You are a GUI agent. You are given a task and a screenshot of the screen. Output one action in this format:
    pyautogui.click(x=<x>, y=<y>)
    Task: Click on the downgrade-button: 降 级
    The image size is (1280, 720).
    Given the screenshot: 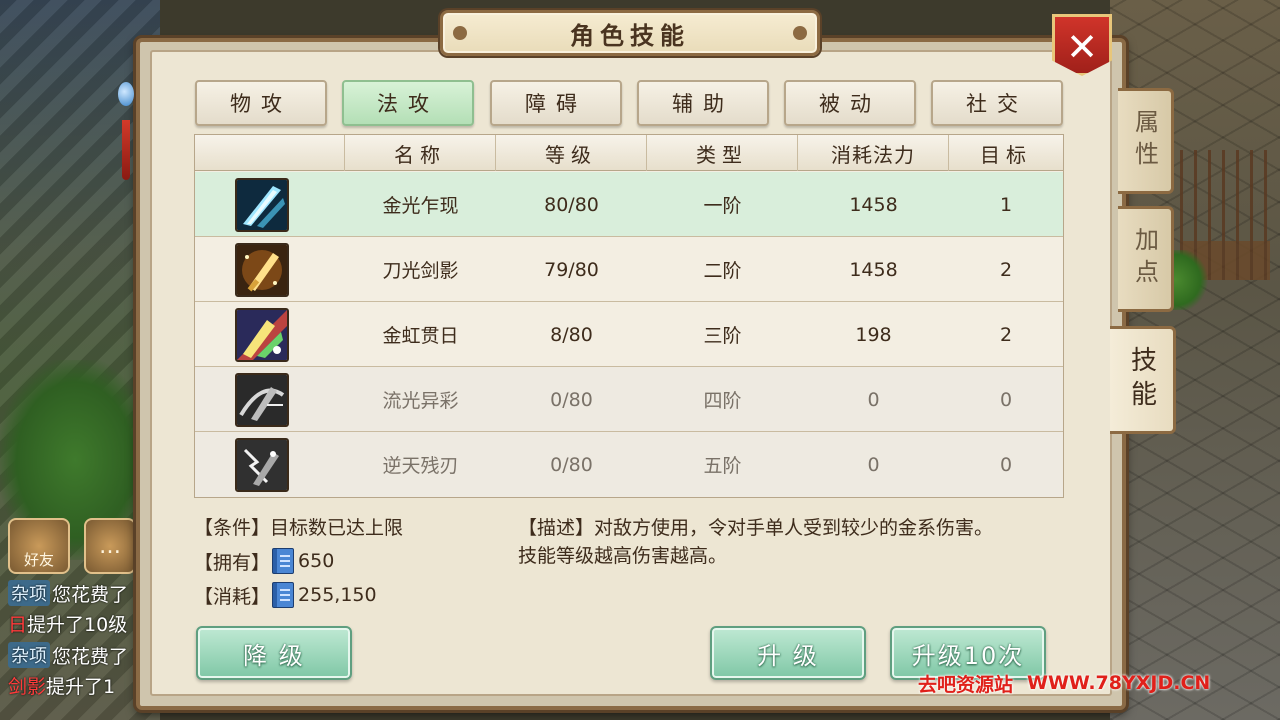 What is the action you would take?
    pyautogui.click(x=274, y=653)
    